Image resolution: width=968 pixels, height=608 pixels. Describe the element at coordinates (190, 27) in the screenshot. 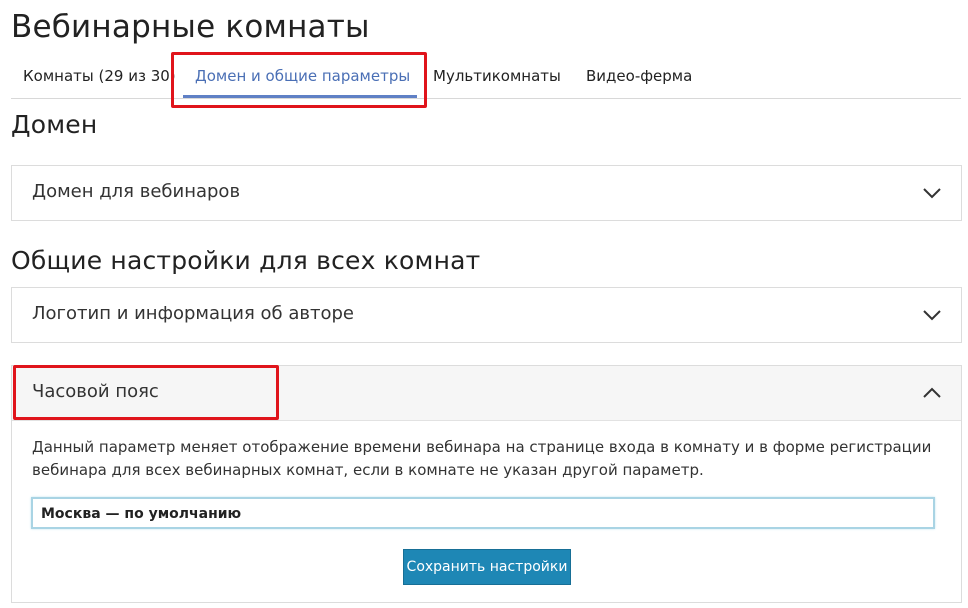

I see `page-title: Вебинарные комнаты` at that location.